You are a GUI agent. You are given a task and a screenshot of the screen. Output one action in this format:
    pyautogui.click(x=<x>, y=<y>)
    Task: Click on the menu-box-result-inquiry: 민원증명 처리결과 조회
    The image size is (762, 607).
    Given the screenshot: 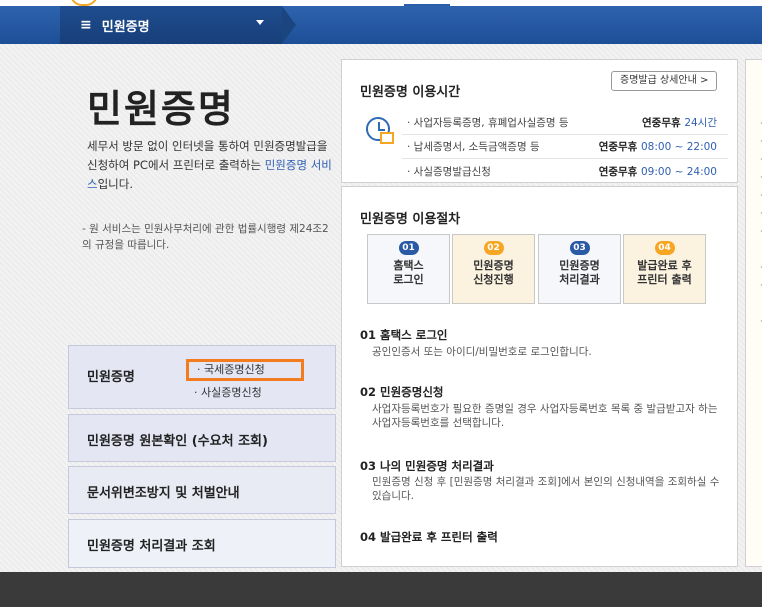 What is the action you would take?
    pyautogui.click(x=202, y=543)
    